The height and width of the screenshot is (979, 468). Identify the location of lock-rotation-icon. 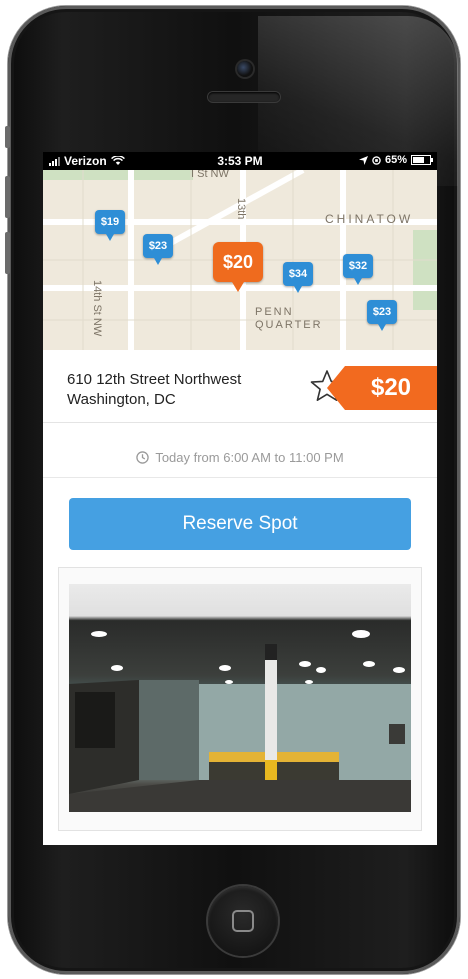
(376, 160).